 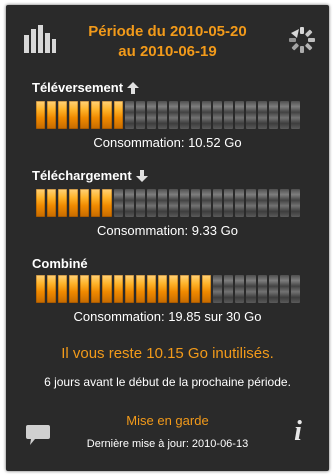 I want to click on download-usage-bar, so click(x=168, y=203).